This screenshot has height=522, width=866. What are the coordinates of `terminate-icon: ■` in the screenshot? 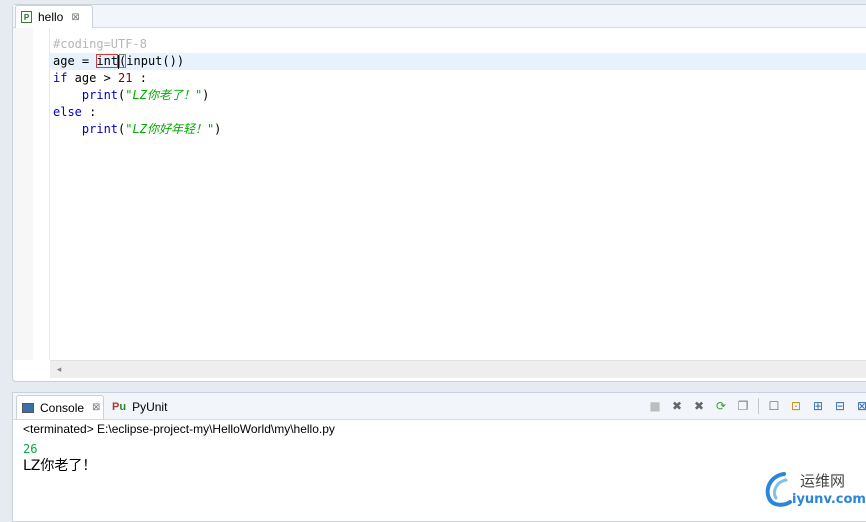 It's located at (655, 406).